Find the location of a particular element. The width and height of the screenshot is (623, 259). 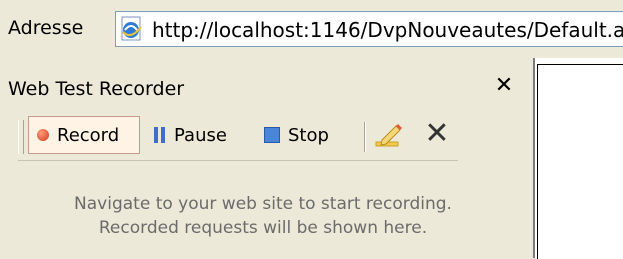

pause-label: Pause is located at coordinates (200, 135).